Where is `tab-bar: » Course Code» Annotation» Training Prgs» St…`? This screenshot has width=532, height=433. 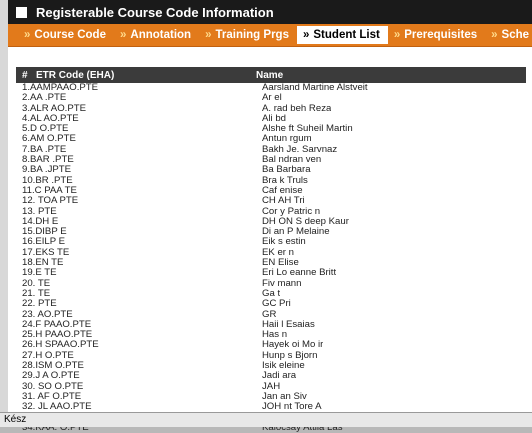 tab-bar: » Course Code» Annotation» Training Prgs» St… is located at coordinates (270, 35).